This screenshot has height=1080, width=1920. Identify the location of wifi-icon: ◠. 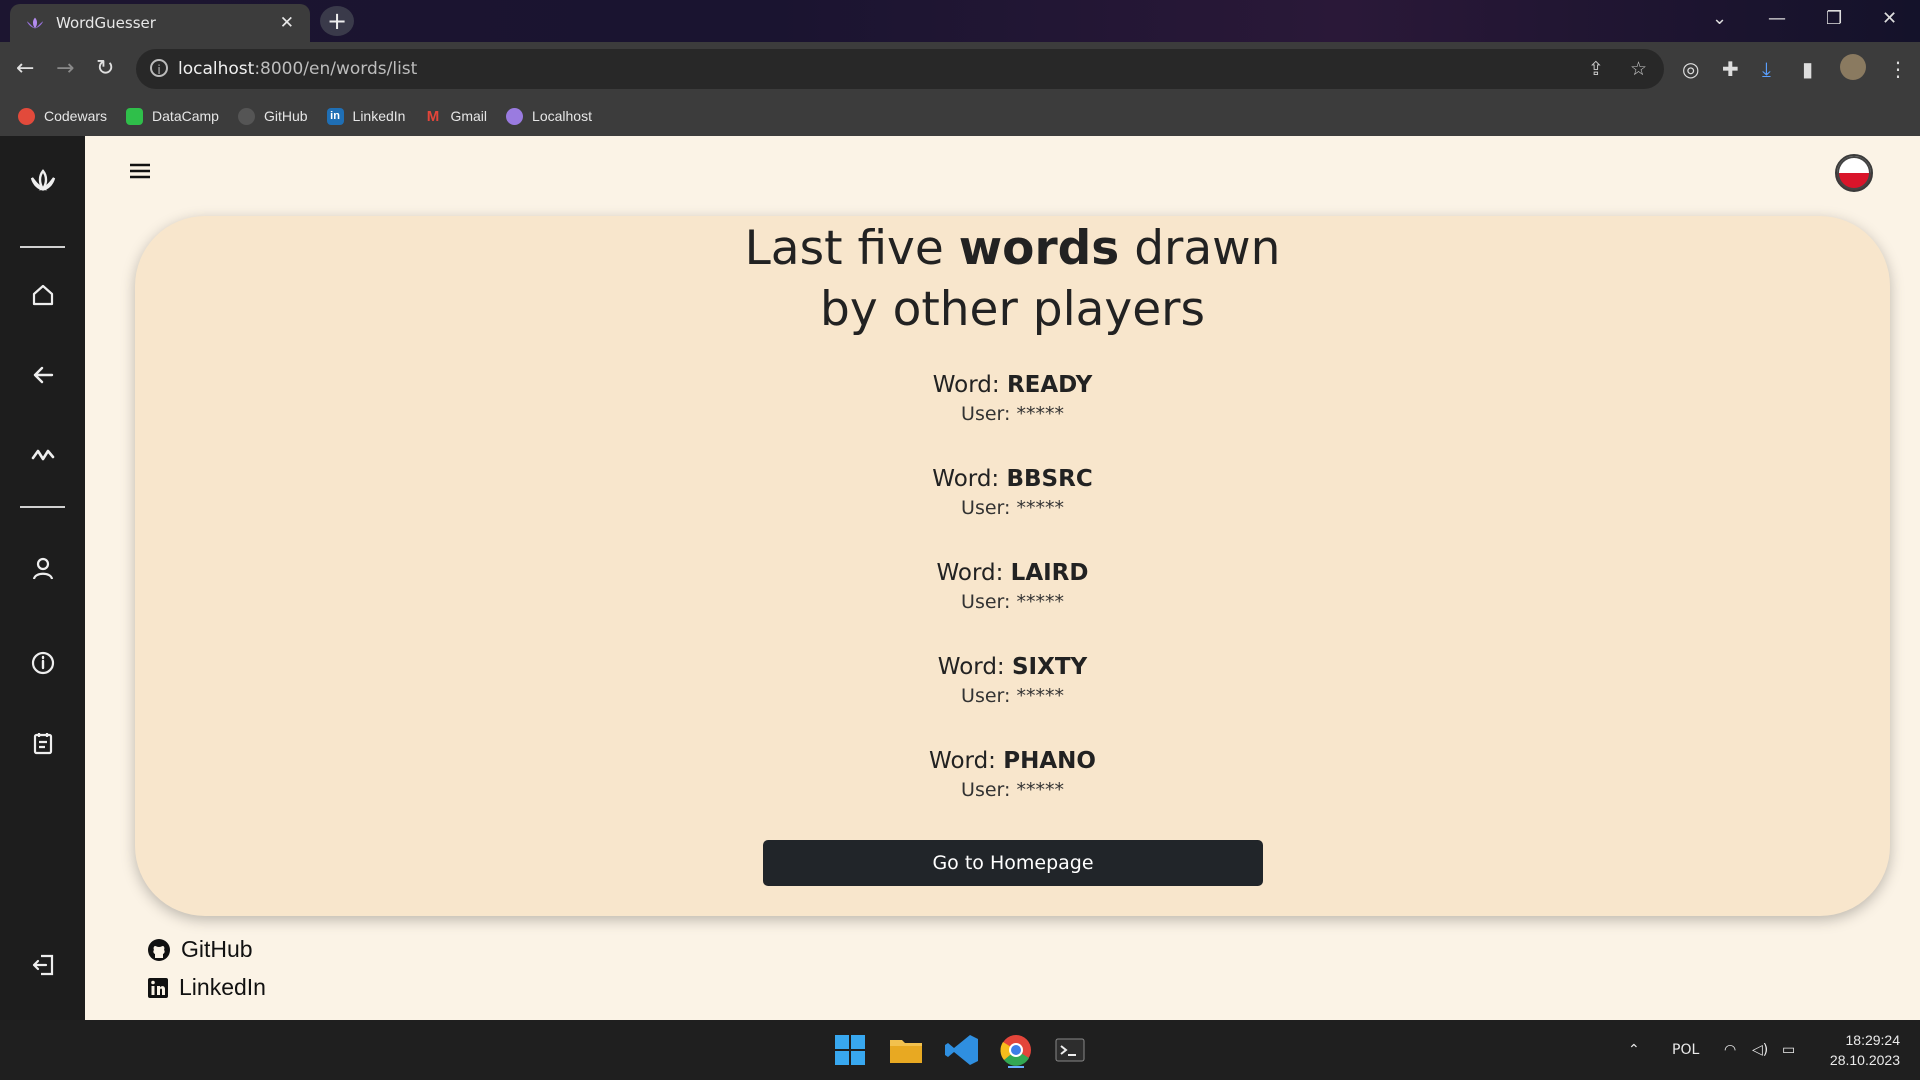
(1730, 1050).